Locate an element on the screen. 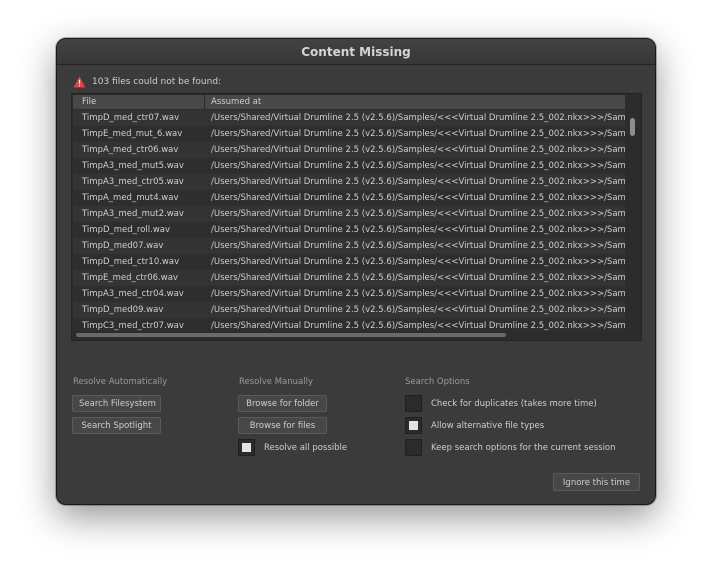 This screenshot has width=712, height=580. check-duplicates-option: Check for duplicates (takes more time) is located at coordinates (501, 403).